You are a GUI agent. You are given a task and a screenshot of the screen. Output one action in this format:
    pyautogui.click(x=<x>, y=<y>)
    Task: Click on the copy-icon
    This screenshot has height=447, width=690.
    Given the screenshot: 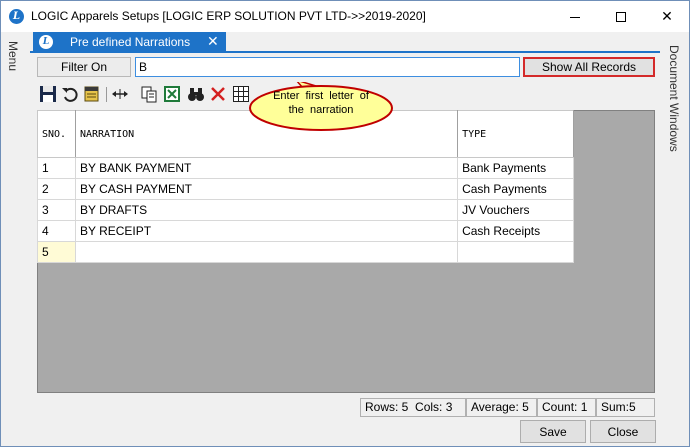 What is the action you would take?
    pyautogui.click(x=149, y=94)
    